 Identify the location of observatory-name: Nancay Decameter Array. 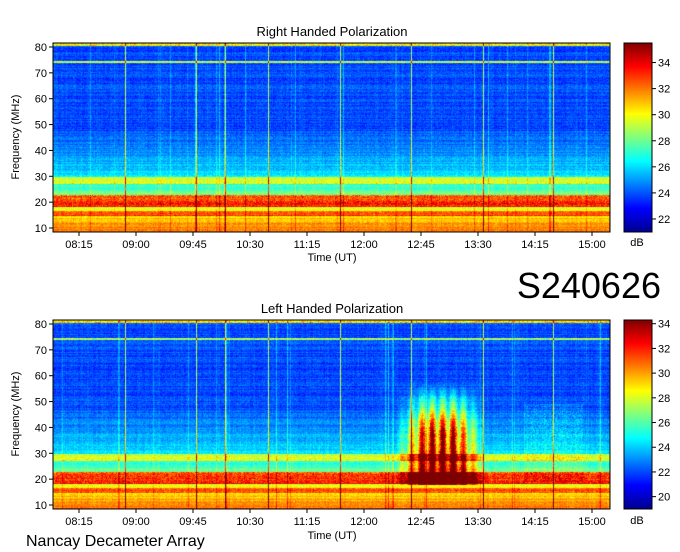
(115, 541).